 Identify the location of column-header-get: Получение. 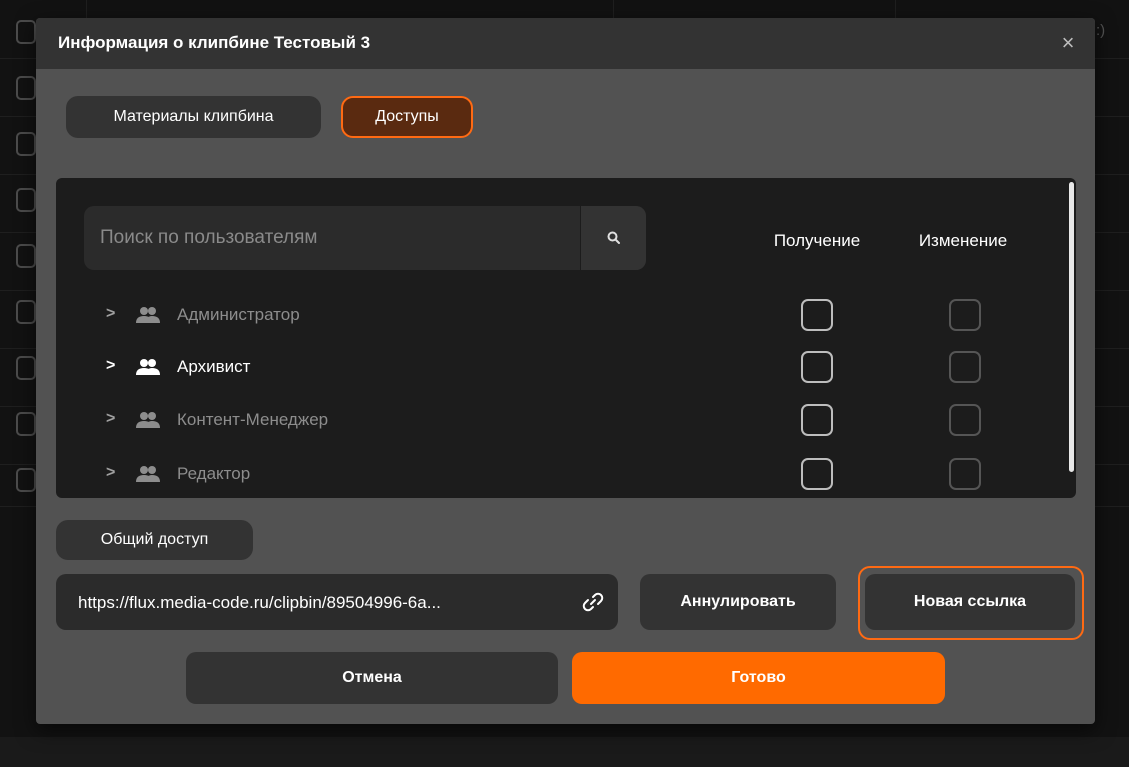
(817, 240).